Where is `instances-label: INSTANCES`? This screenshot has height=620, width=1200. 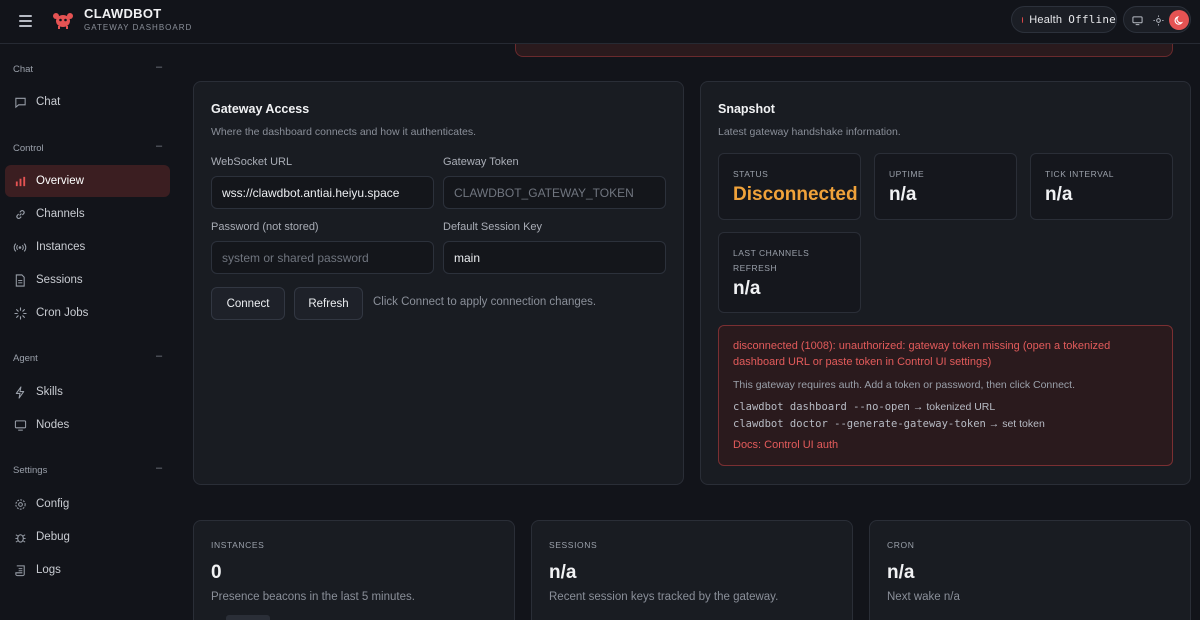
instances-label: INSTANCES is located at coordinates (238, 545).